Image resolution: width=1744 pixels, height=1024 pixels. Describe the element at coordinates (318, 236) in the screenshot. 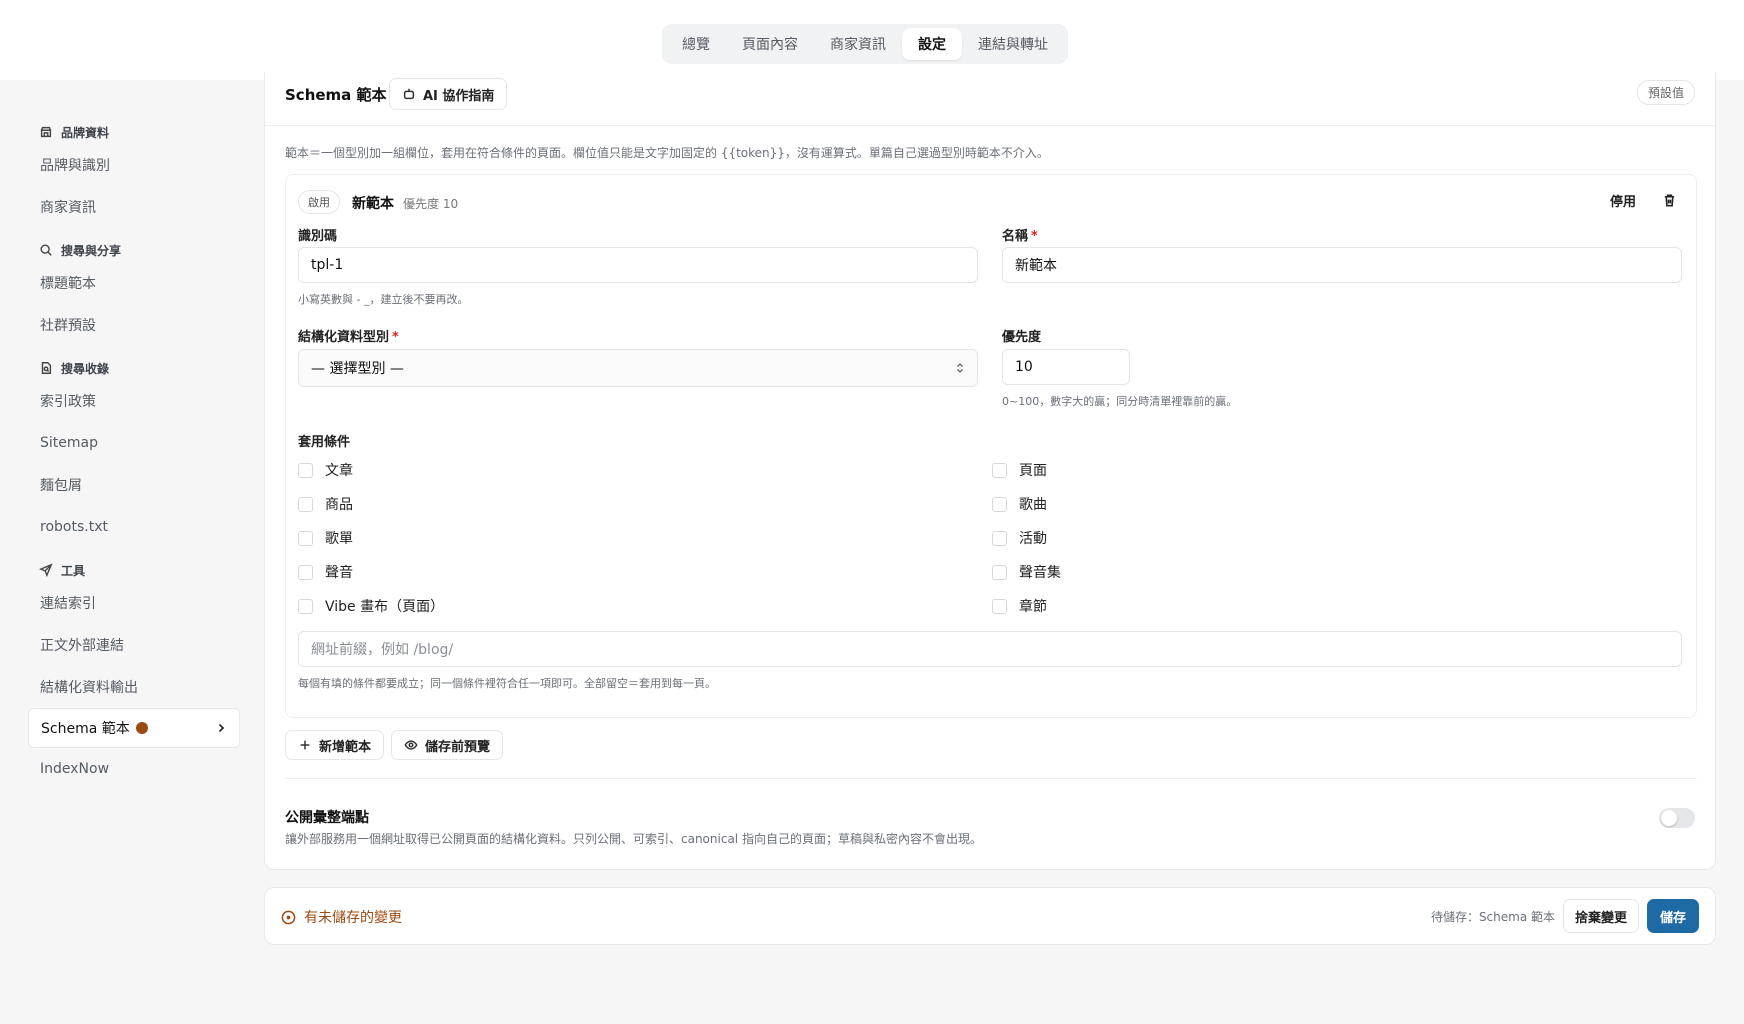

I see `id-label: 識別碼` at that location.